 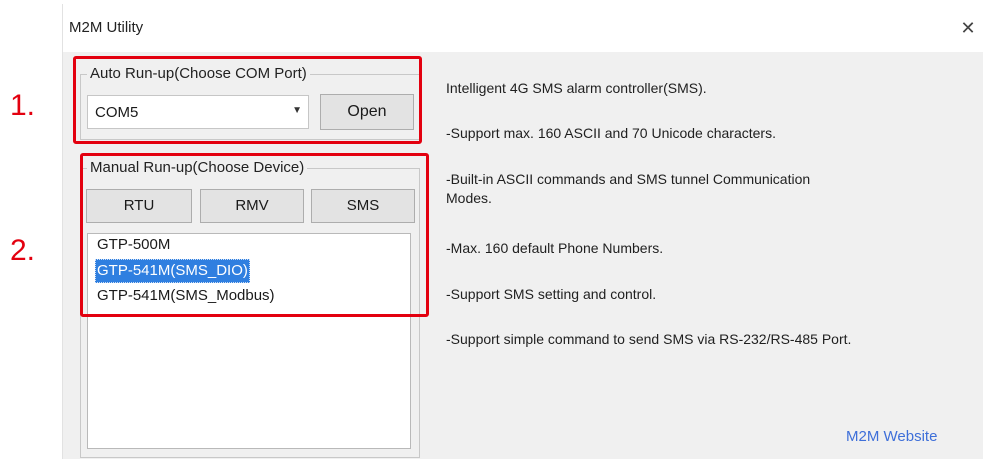 What do you see at coordinates (523, 28) in the screenshot?
I see `title-bar: M2M Utility ✕` at bounding box center [523, 28].